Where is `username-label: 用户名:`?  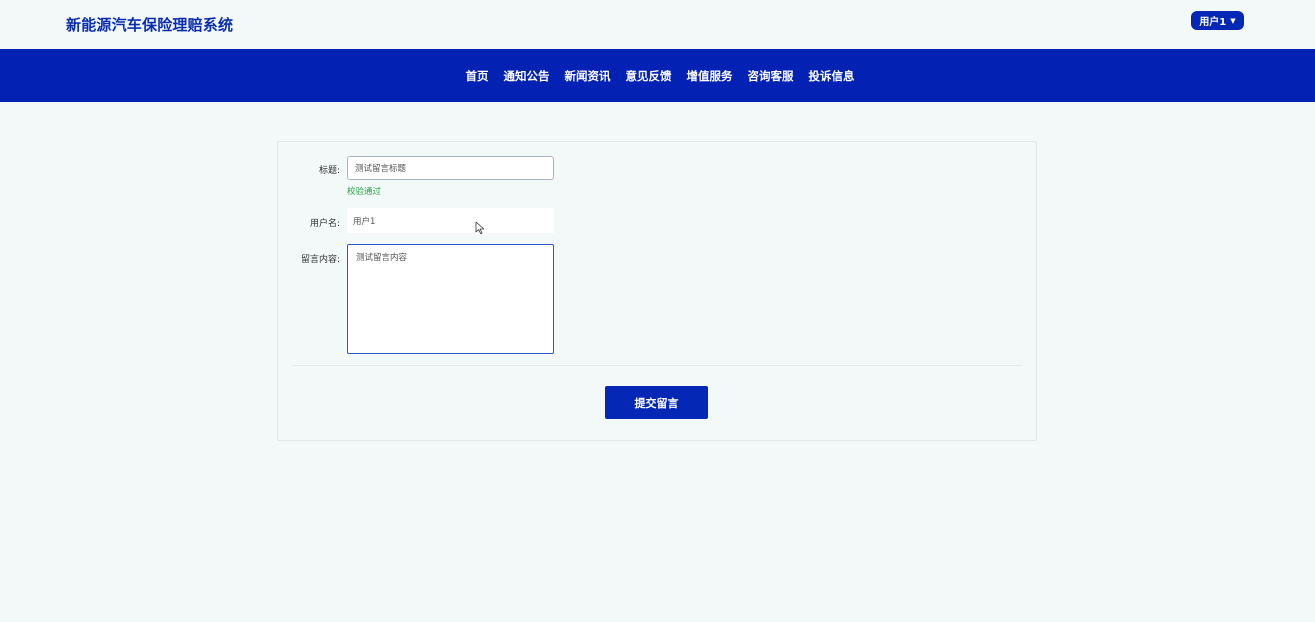
username-label: 用户名: is located at coordinates (324, 224).